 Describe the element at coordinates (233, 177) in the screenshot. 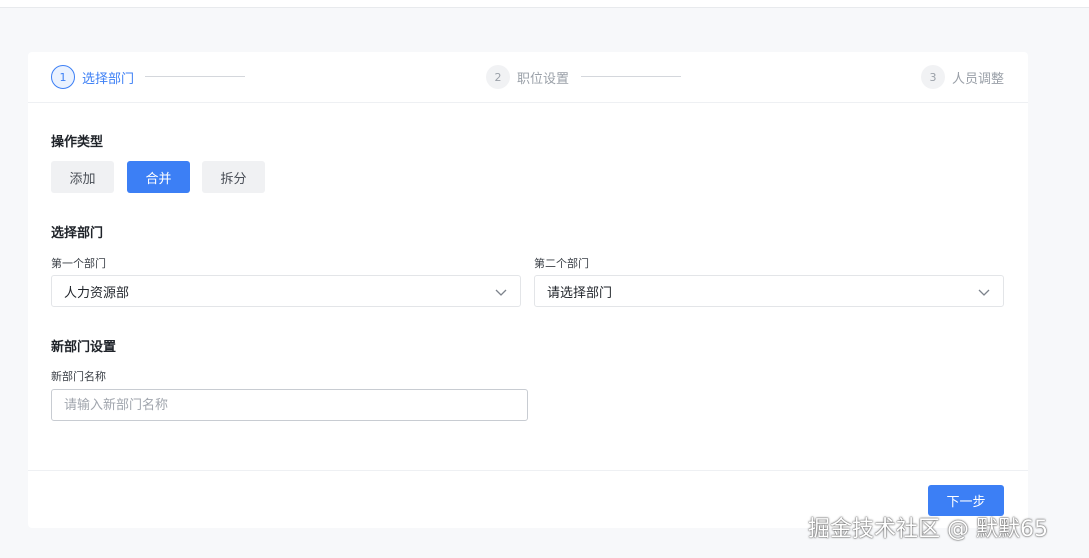

I see `split-button: 拆分` at that location.